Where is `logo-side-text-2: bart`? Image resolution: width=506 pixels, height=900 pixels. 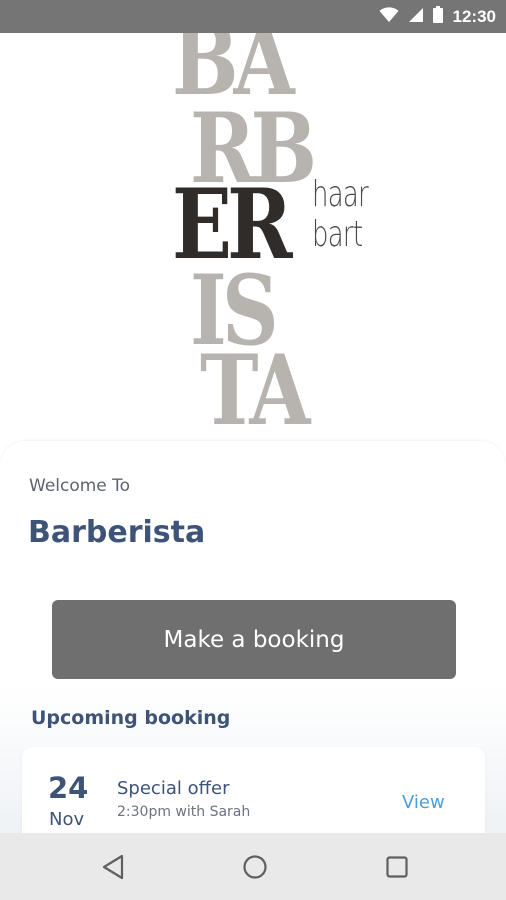
logo-side-text-2: bart is located at coordinates (337, 234).